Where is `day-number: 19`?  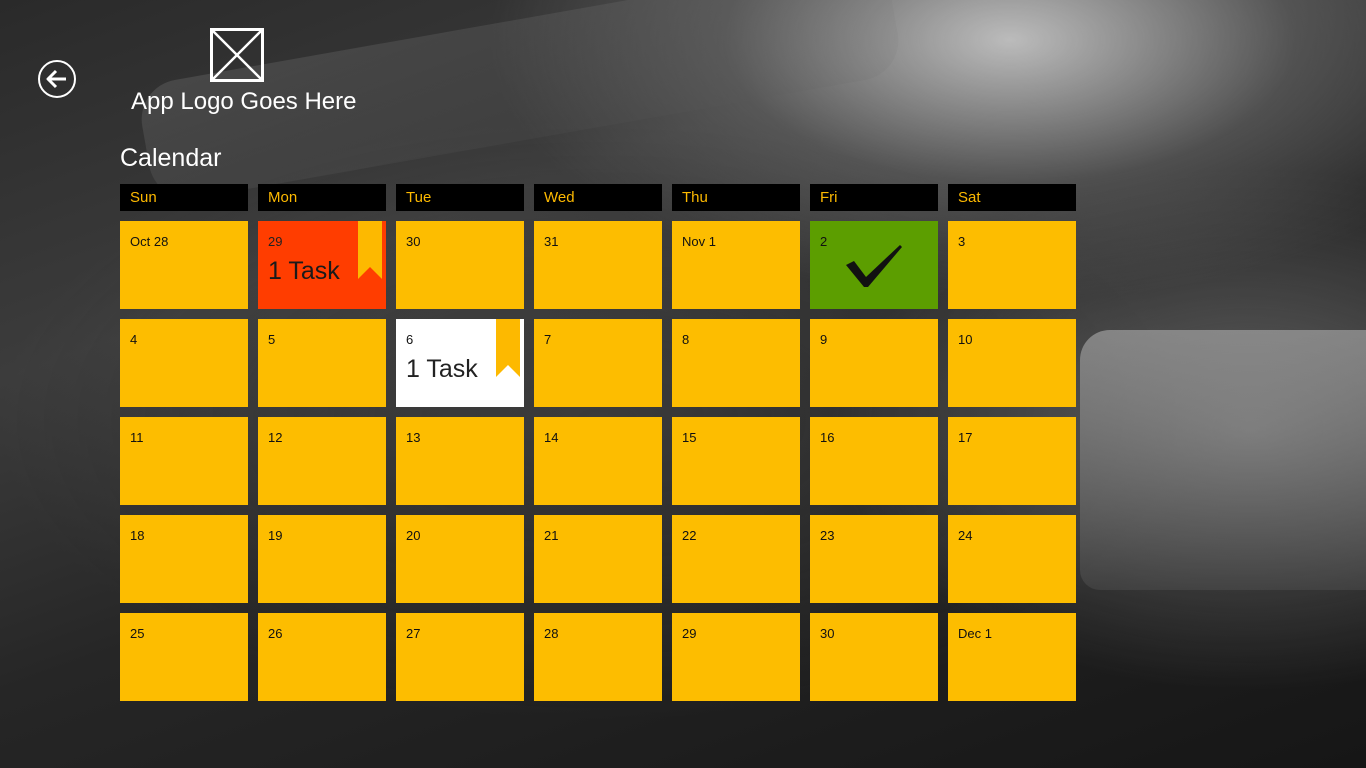 day-number: 19 is located at coordinates (275, 535).